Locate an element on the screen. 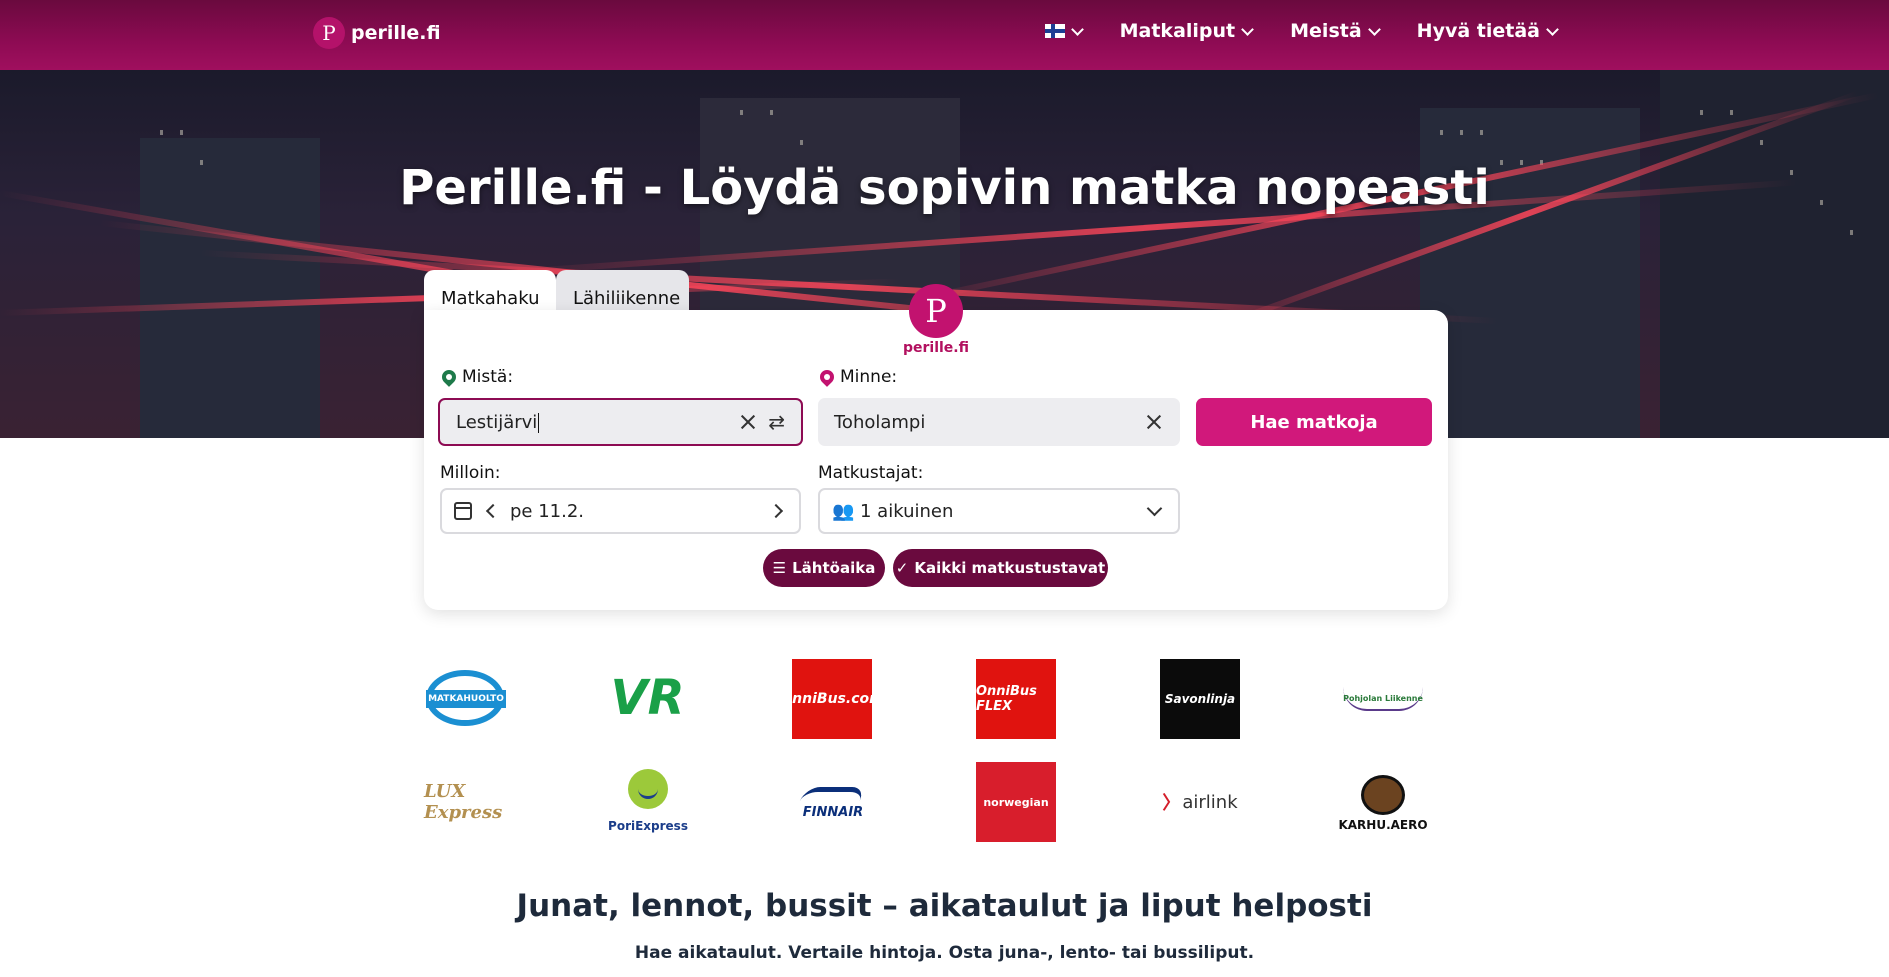  to-input: Toholampi is located at coordinates (999, 422).